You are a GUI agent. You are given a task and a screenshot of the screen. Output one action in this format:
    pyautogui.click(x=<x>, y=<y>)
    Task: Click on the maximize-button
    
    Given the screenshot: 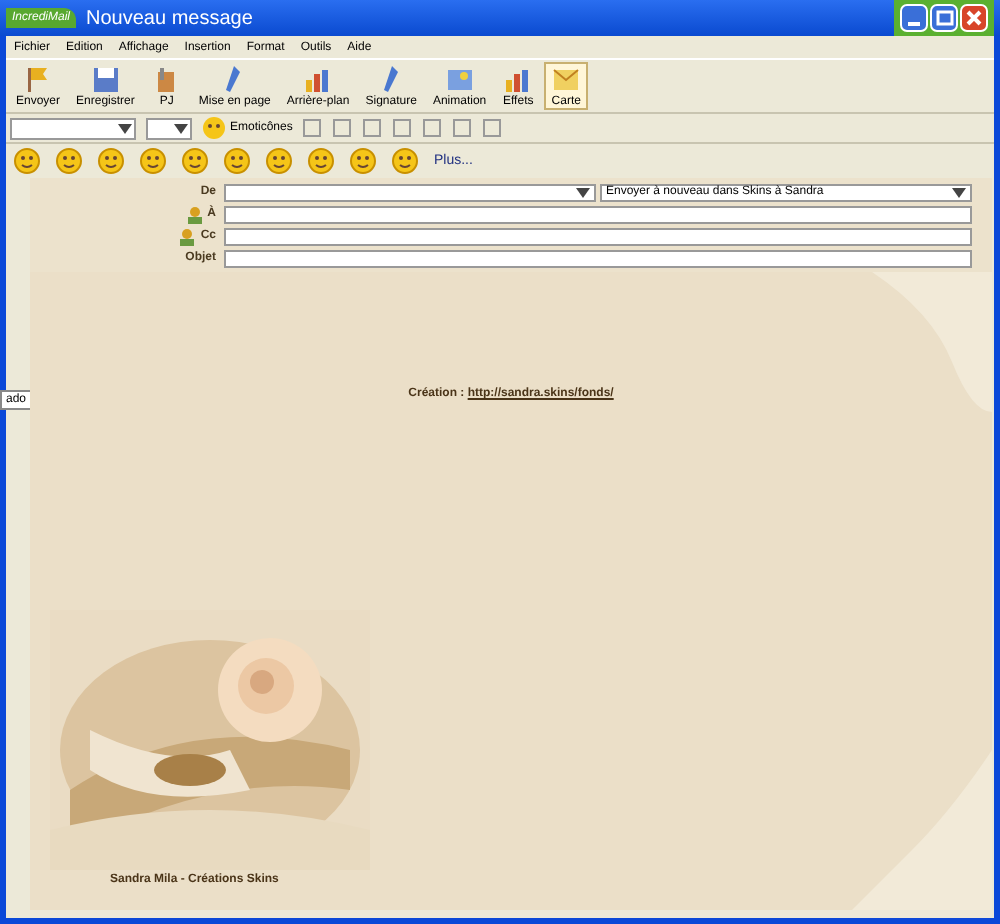 What is the action you would take?
    pyautogui.click(x=944, y=18)
    